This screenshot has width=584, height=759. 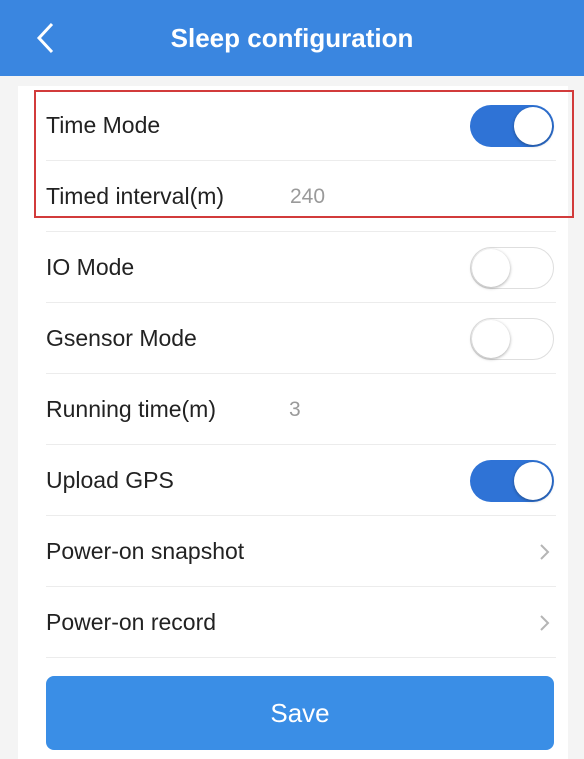 What do you see at coordinates (301, 551) in the screenshot?
I see `power-on-snapshot-row: Power-on snapshot` at bounding box center [301, 551].